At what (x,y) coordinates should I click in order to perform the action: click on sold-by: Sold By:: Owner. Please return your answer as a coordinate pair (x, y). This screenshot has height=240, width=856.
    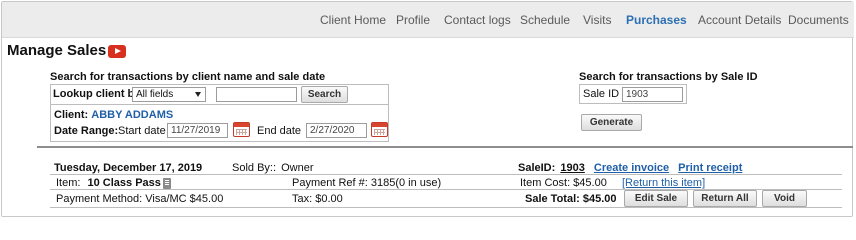
    Looking at the image, I should click on (273, 168).